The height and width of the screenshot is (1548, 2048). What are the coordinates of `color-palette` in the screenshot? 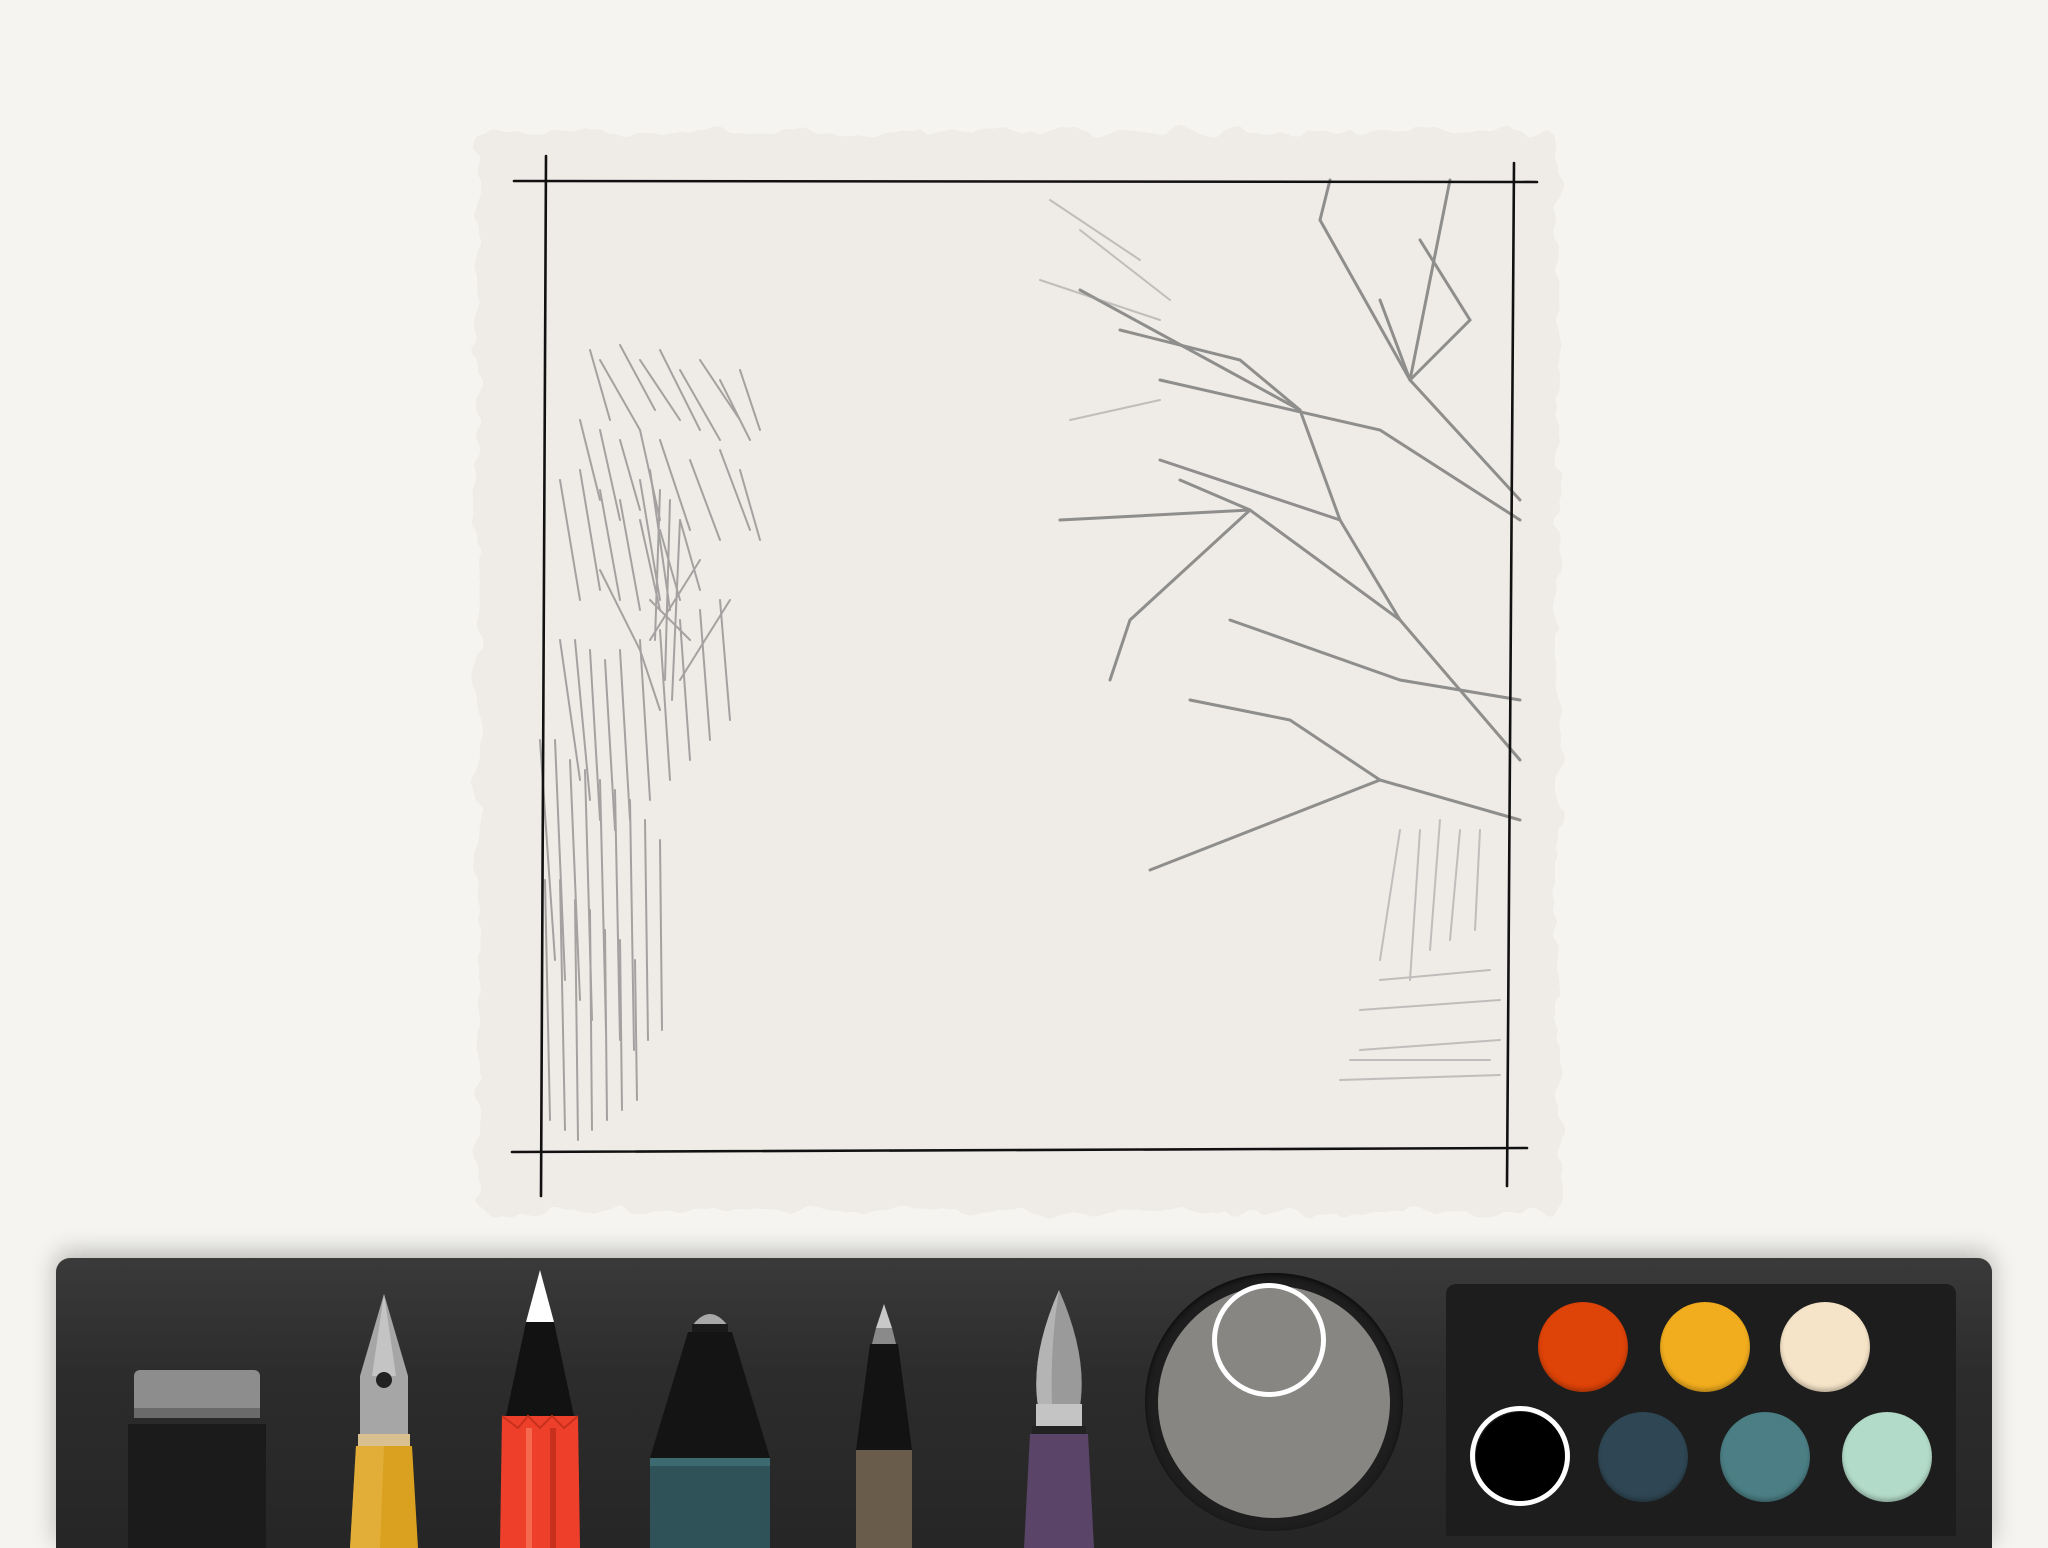 It's located at (1701, 1410).